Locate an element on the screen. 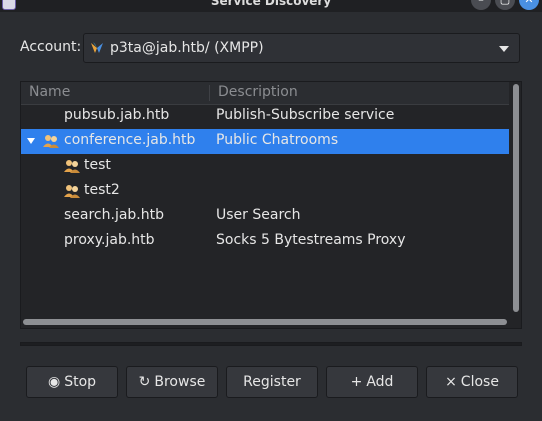  account-value: p3ta@jab.htb/ (XMPP) is located at coordinates (187, 48).